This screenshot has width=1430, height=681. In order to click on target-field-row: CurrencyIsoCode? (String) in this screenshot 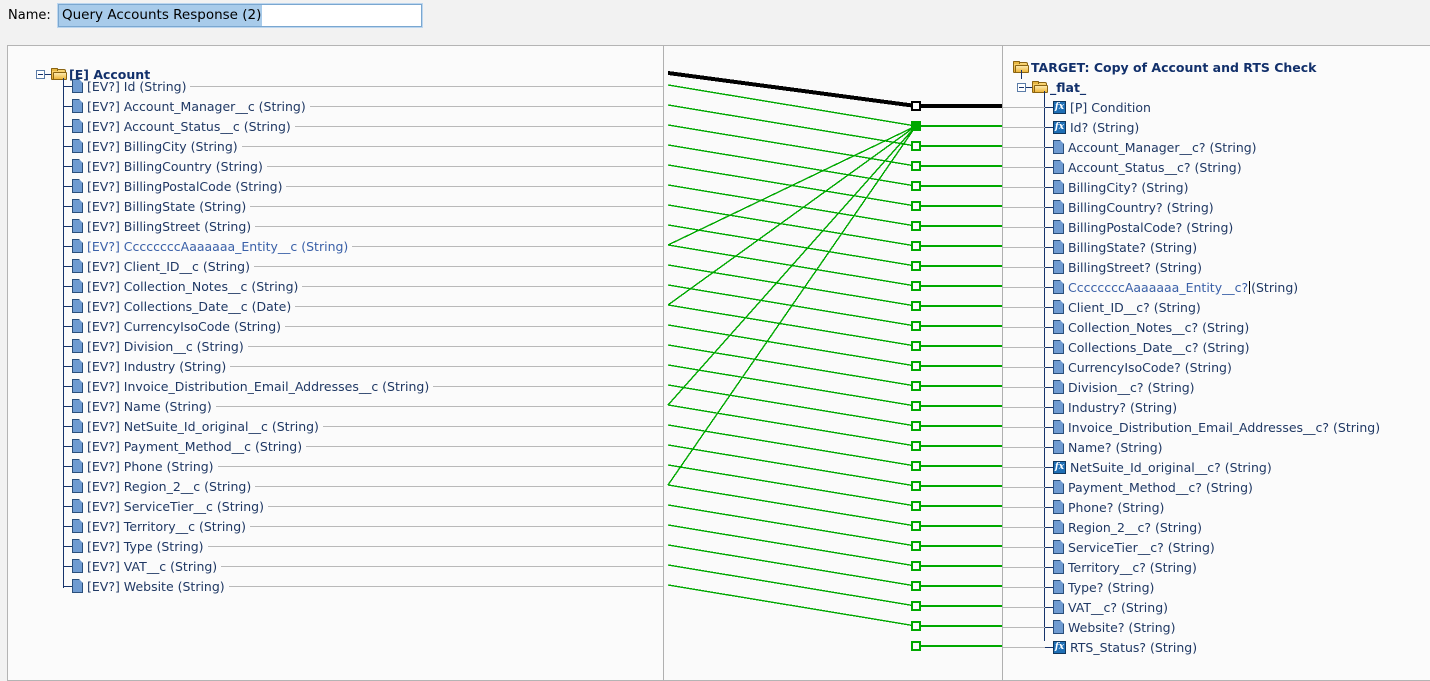, I will do `click(1142, 367)`.